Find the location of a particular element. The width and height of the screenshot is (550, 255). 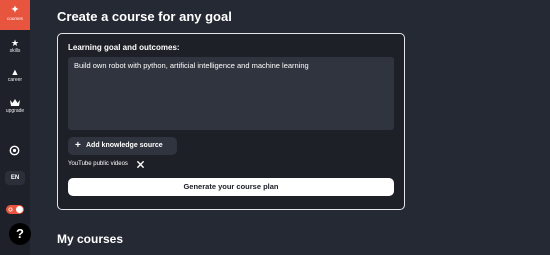

add-source-label: Add knowledge source is located at coordinates (124, 145).